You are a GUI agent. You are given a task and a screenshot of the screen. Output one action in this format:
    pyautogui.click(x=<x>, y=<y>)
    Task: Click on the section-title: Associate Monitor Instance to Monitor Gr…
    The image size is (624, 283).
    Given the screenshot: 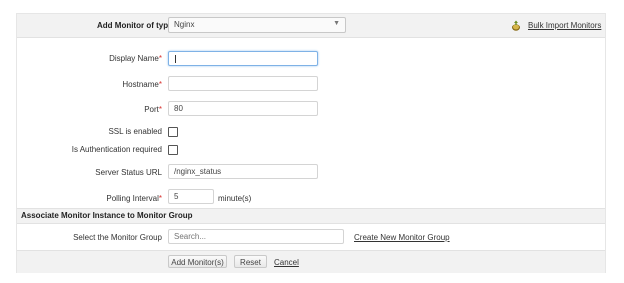 What is the action you would take?
    pyautogui.click(x=107, y=215)
    